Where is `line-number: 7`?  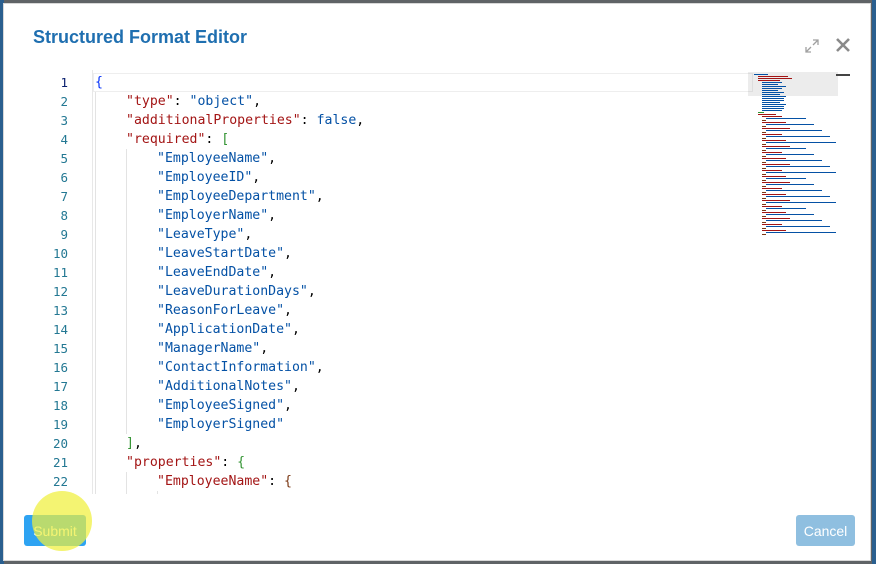
line-number: 7 is located at coordinates (64, 196).